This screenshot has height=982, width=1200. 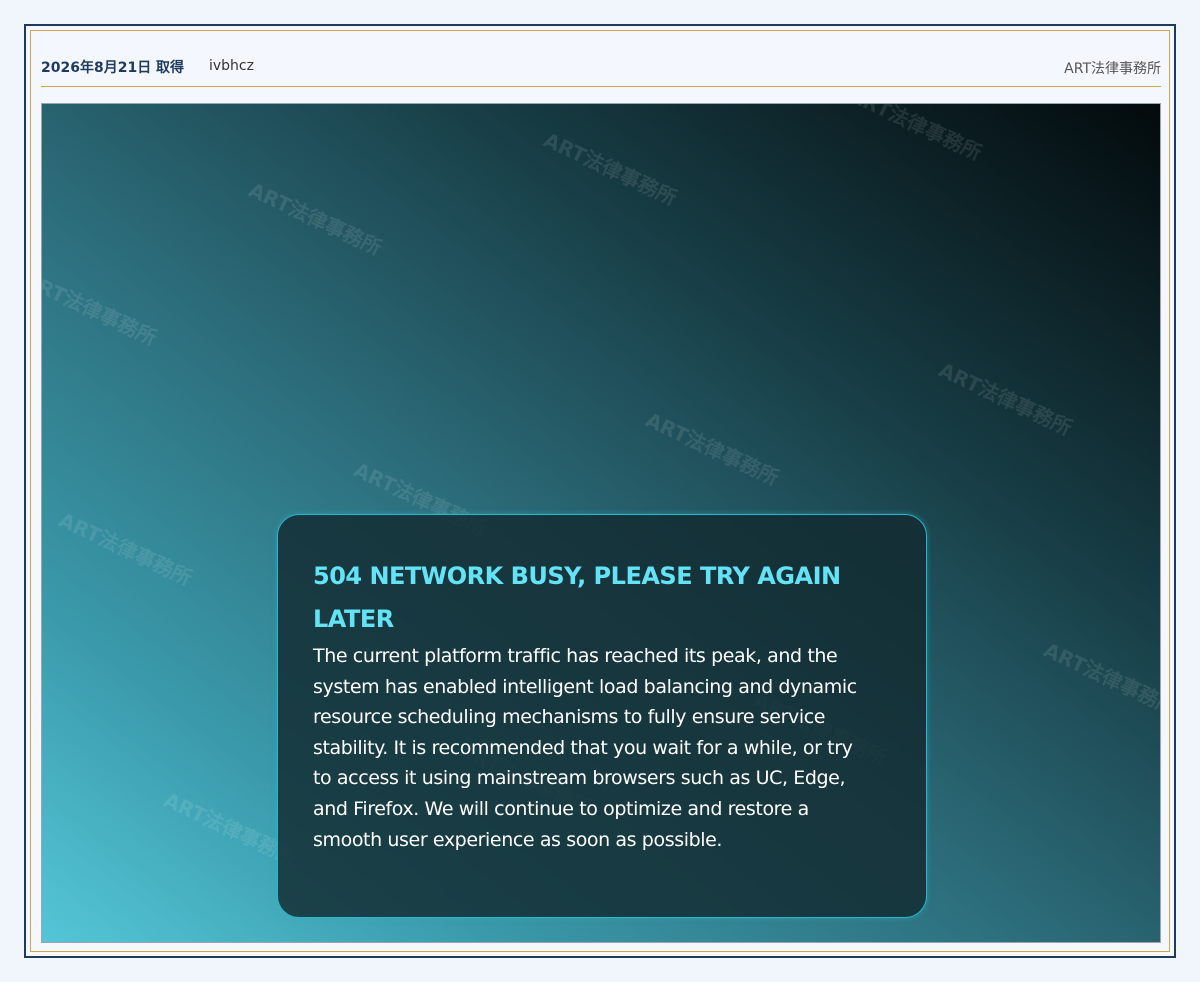 I want to click on user-id: ivbhcz, so click(x=231, y=66).